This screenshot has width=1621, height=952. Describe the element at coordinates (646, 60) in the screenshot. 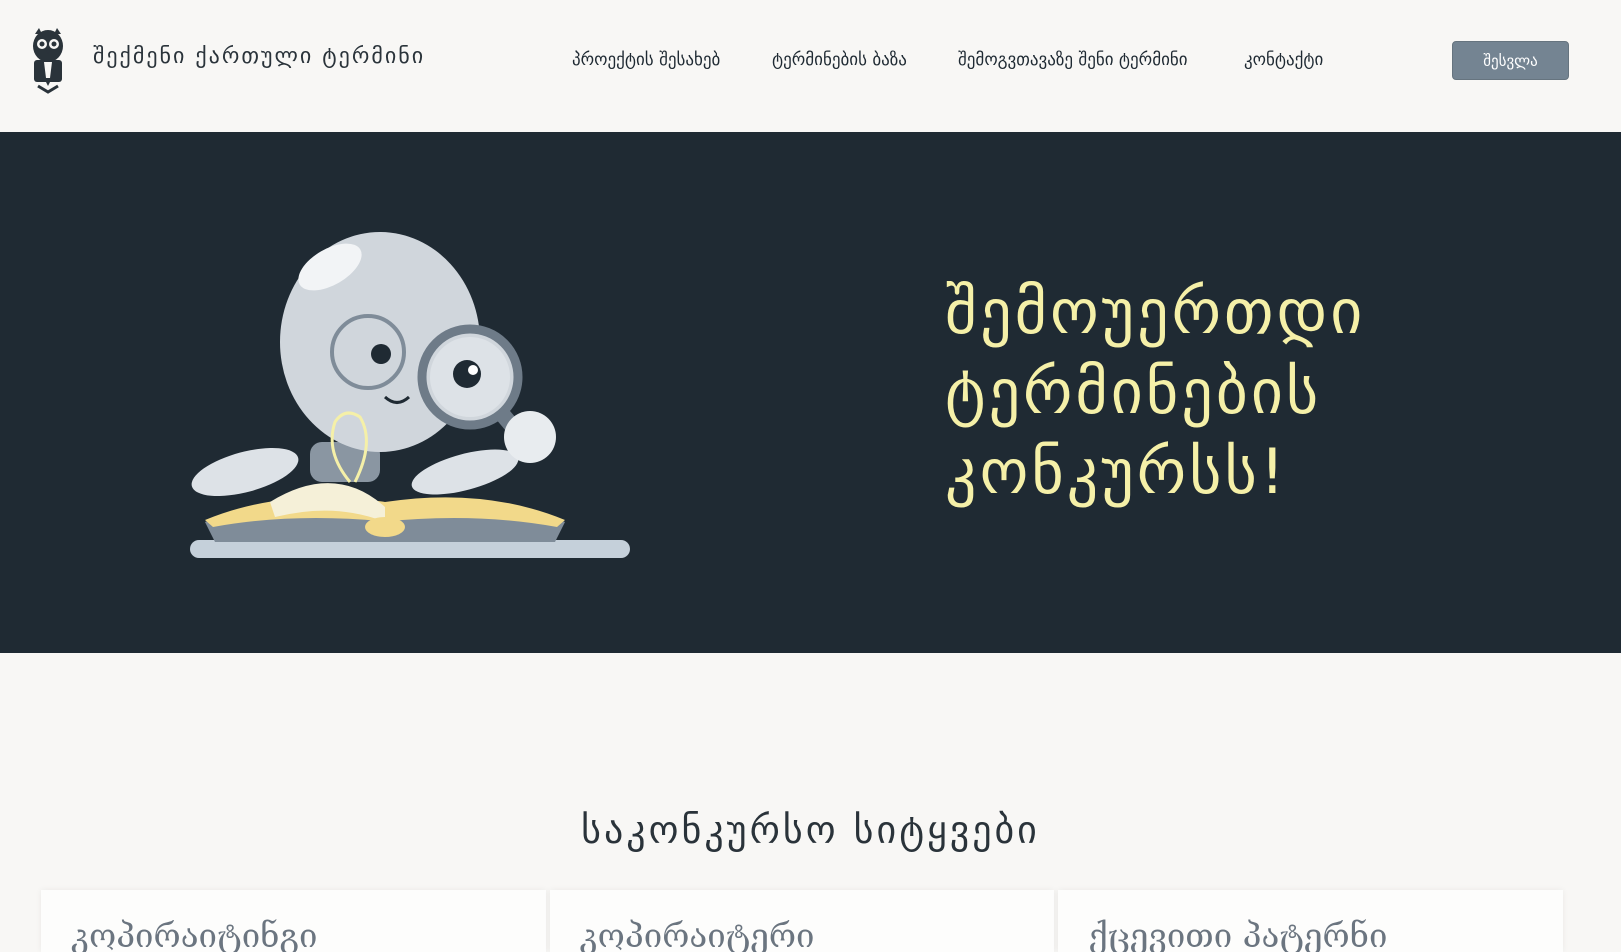

I see `nav-about: პროექტის შესახებ` at that location.